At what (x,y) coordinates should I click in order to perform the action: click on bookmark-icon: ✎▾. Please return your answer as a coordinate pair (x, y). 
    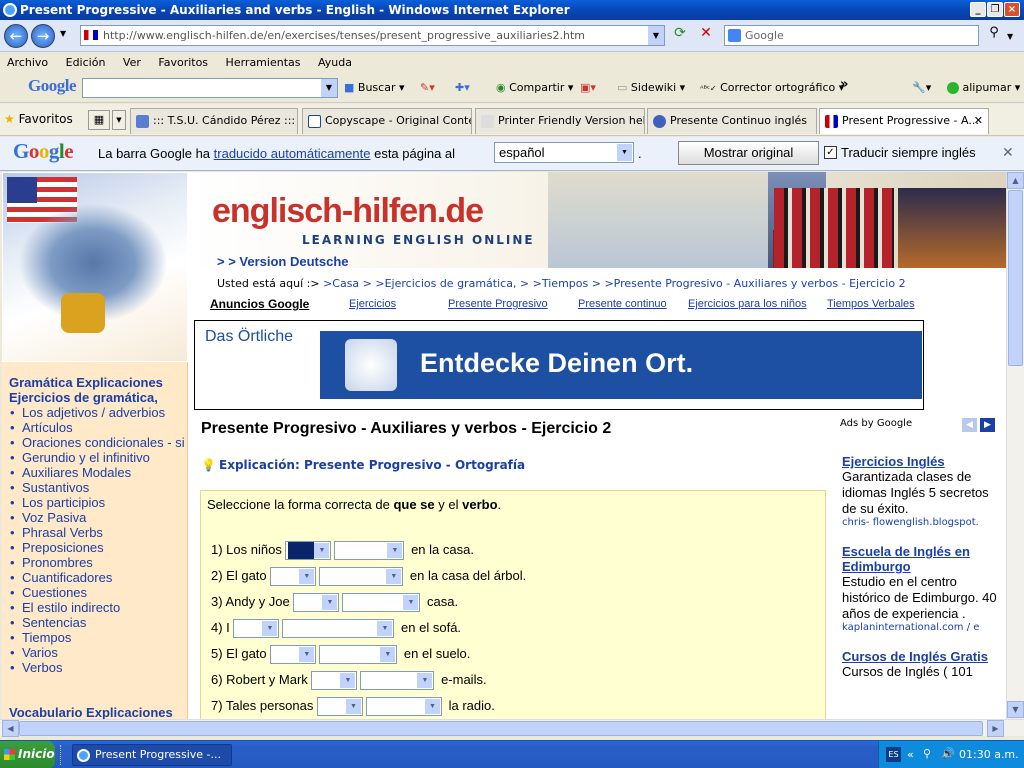
    Looking at the image, I should click on (427, 87).